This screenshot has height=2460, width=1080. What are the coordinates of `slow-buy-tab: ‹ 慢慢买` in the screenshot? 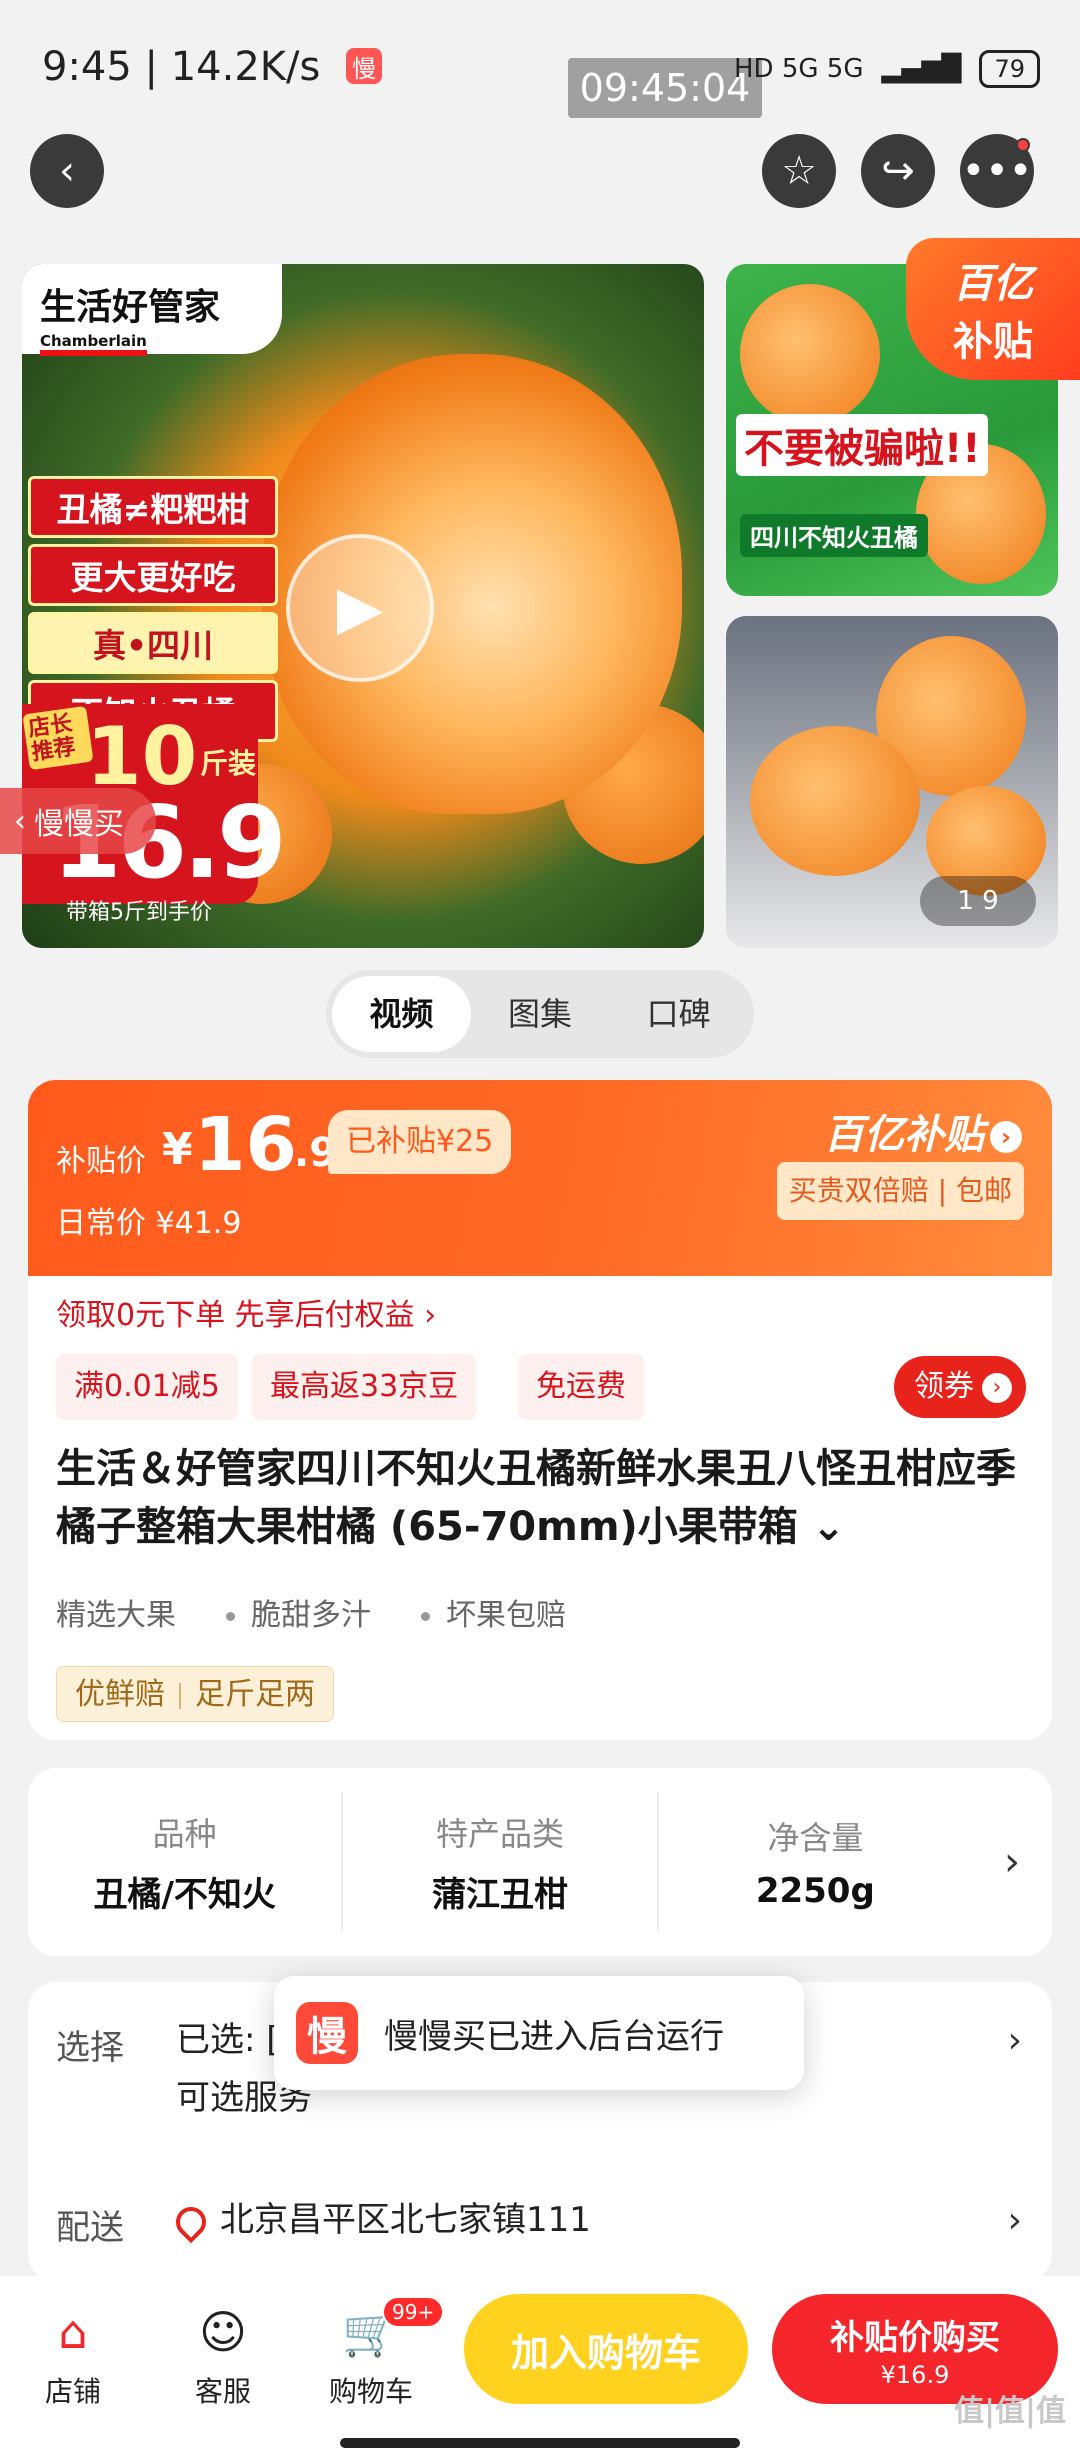 It's located at (78, 821).